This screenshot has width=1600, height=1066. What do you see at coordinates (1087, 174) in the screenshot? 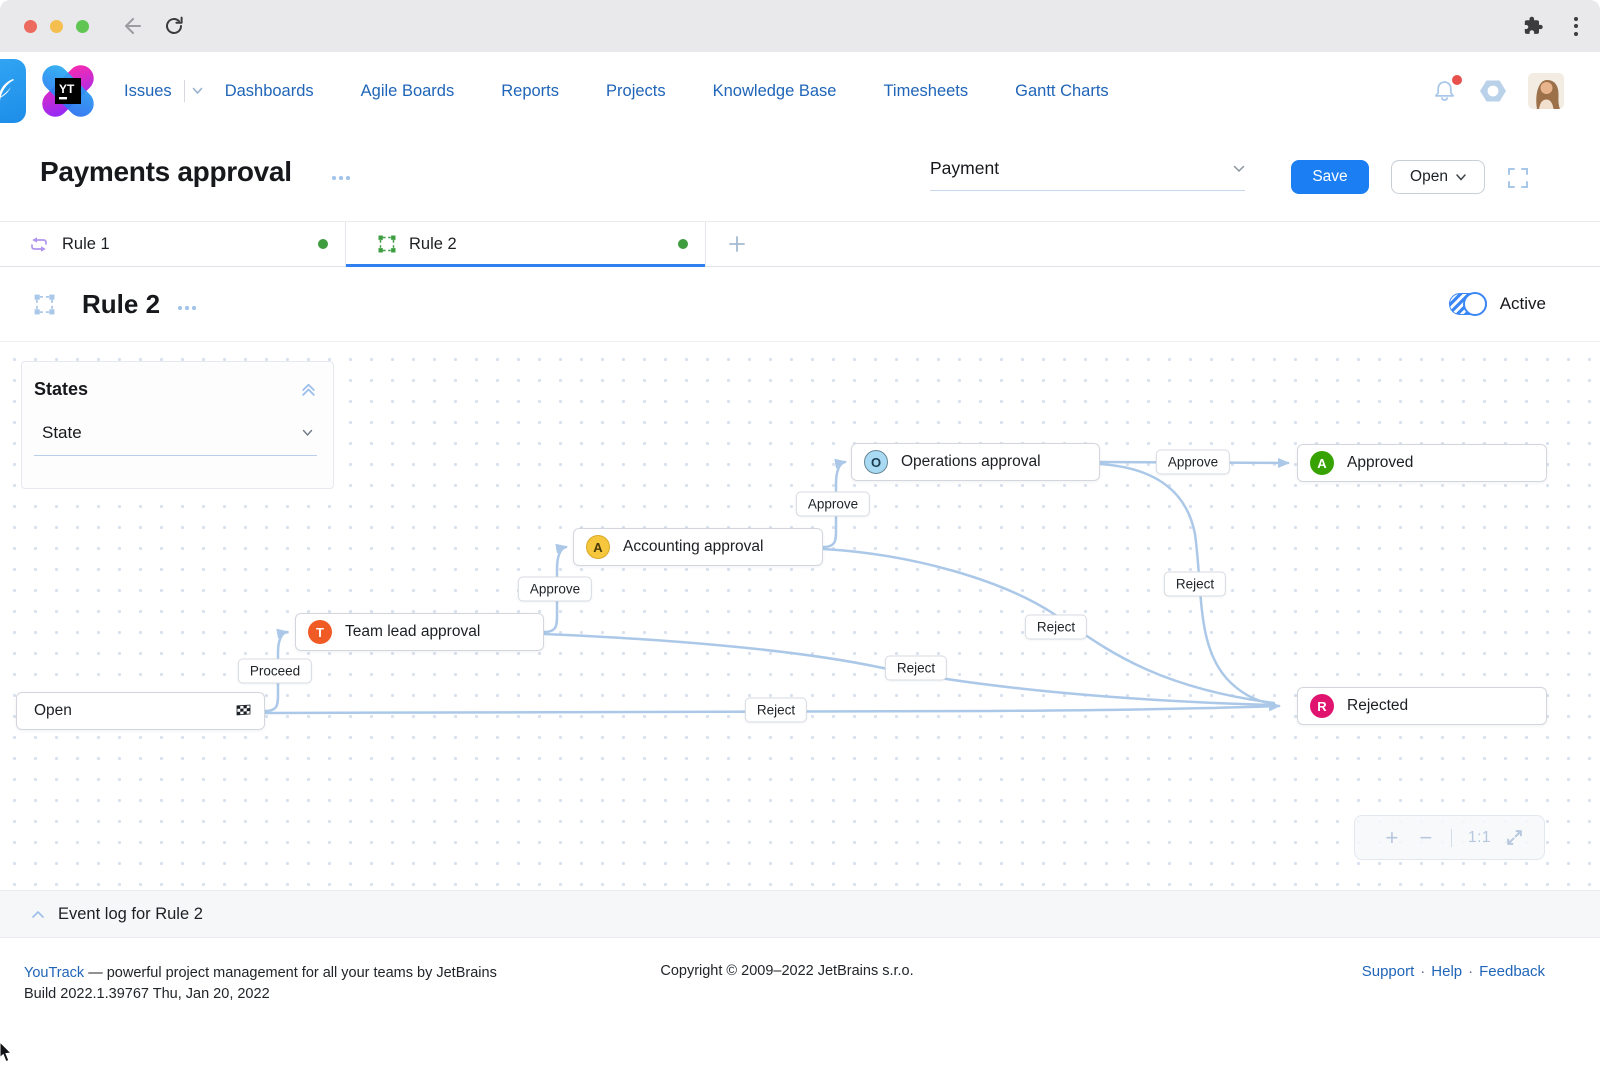
I see `project-select: Payment` at bounding box center [1087, 174].